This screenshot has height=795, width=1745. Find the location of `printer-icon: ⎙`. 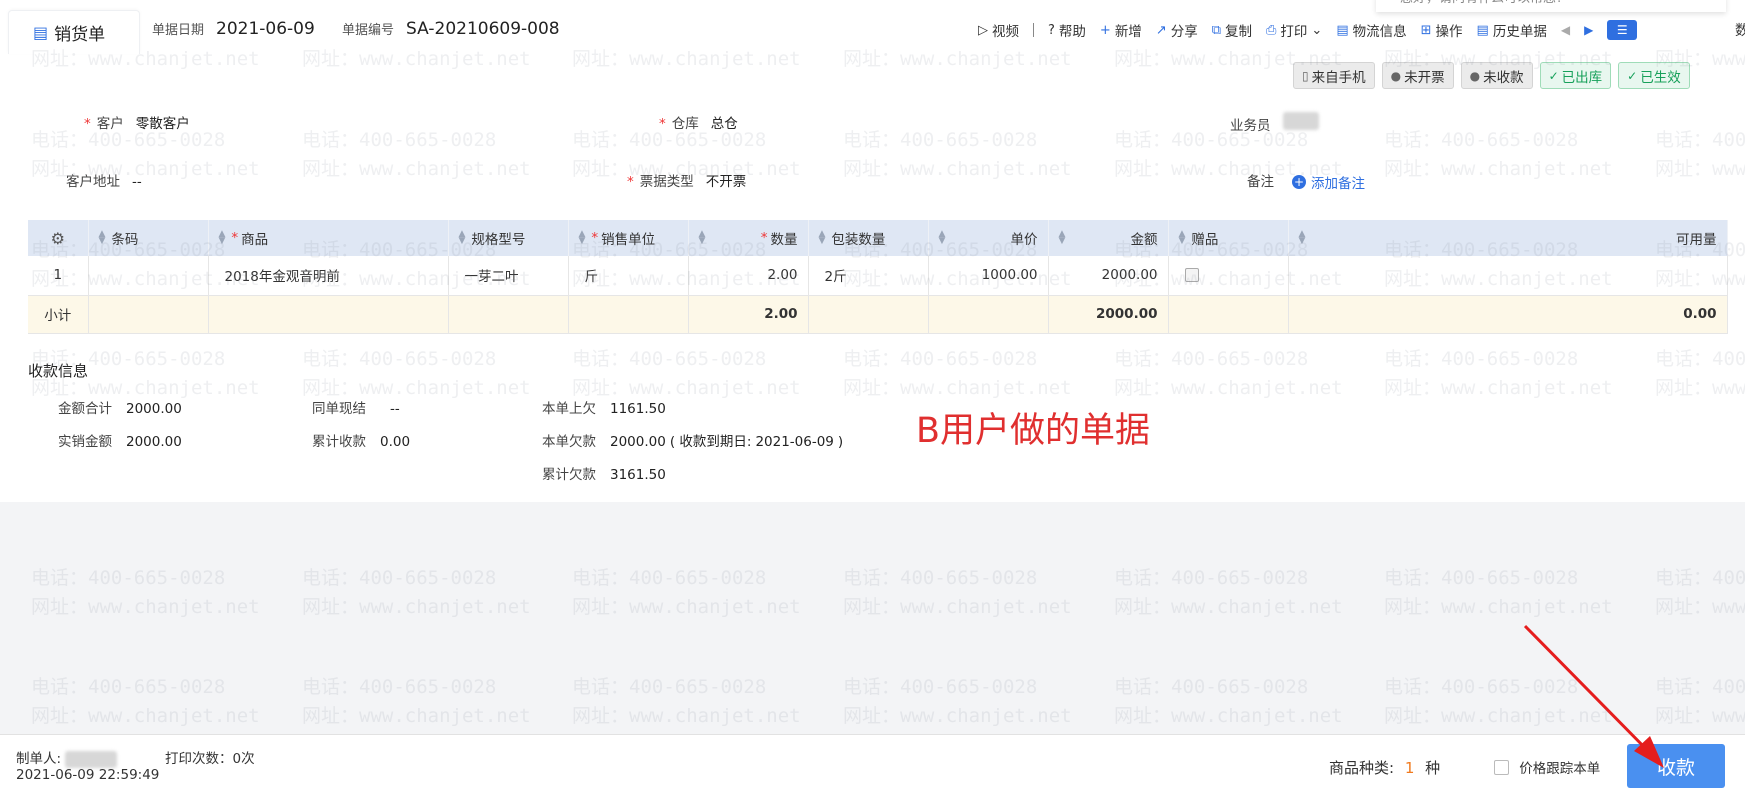

printer-icon: ⎙ is located at coordinates (1271, 30).